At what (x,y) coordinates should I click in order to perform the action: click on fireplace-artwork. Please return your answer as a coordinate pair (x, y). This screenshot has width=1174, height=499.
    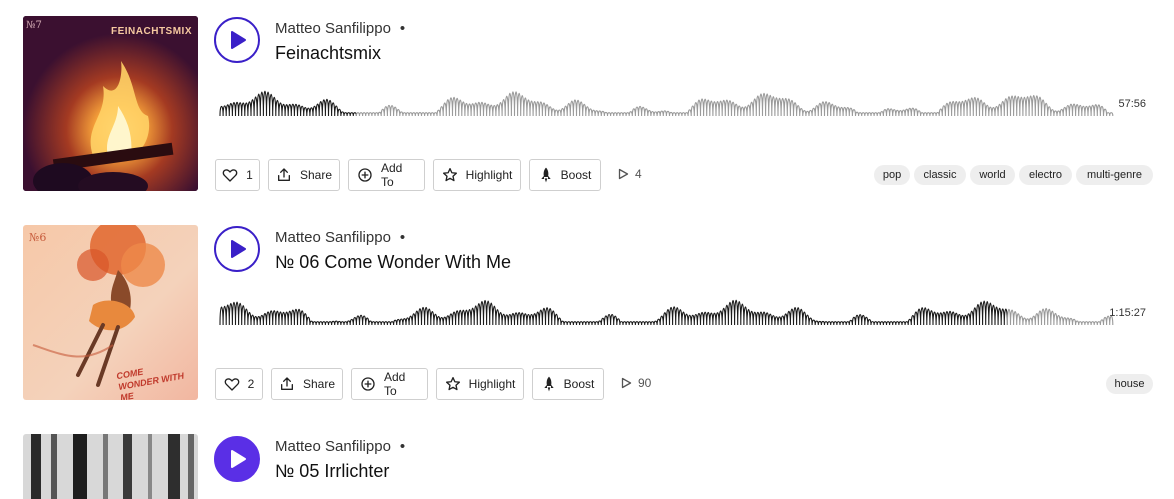
    Looking at the image, I should click on (110, 103).